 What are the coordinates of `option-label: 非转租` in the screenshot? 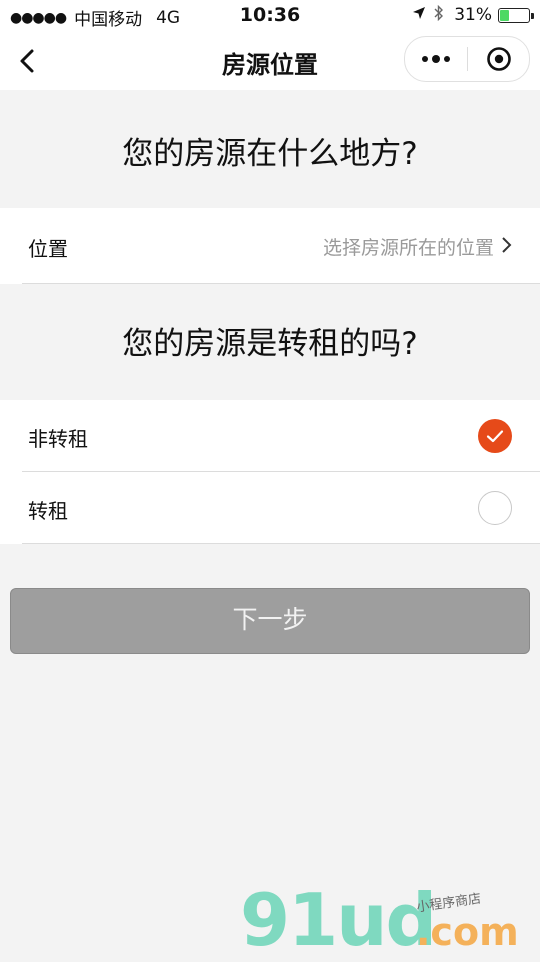 It's located at (58, 439).